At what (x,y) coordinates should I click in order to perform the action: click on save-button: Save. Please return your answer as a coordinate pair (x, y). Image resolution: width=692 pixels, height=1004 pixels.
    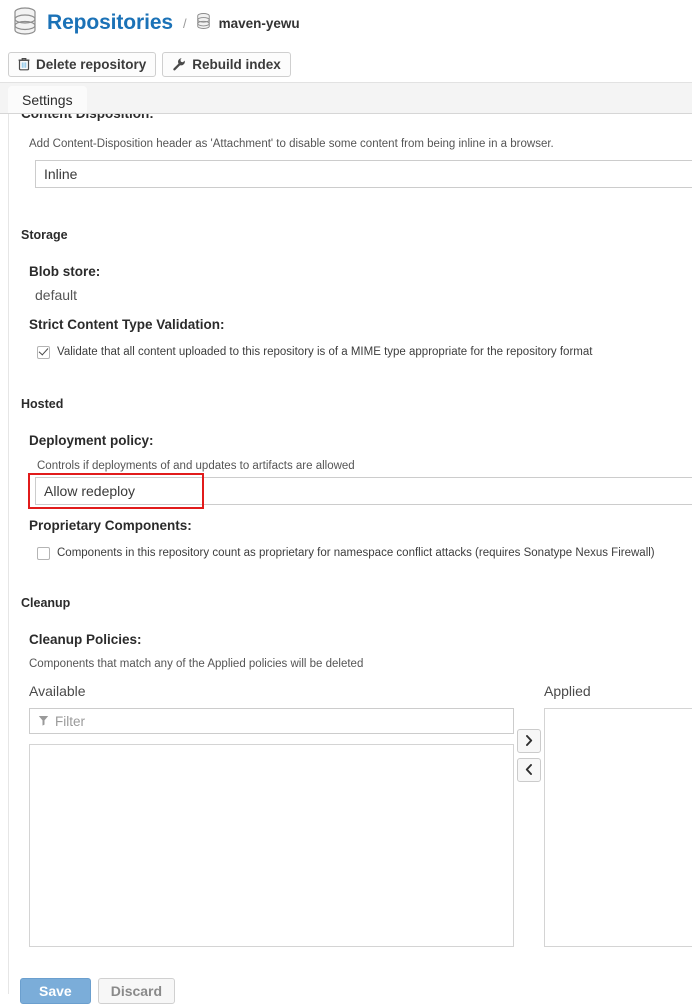
    Looking at the image, I should click on (55, 991).